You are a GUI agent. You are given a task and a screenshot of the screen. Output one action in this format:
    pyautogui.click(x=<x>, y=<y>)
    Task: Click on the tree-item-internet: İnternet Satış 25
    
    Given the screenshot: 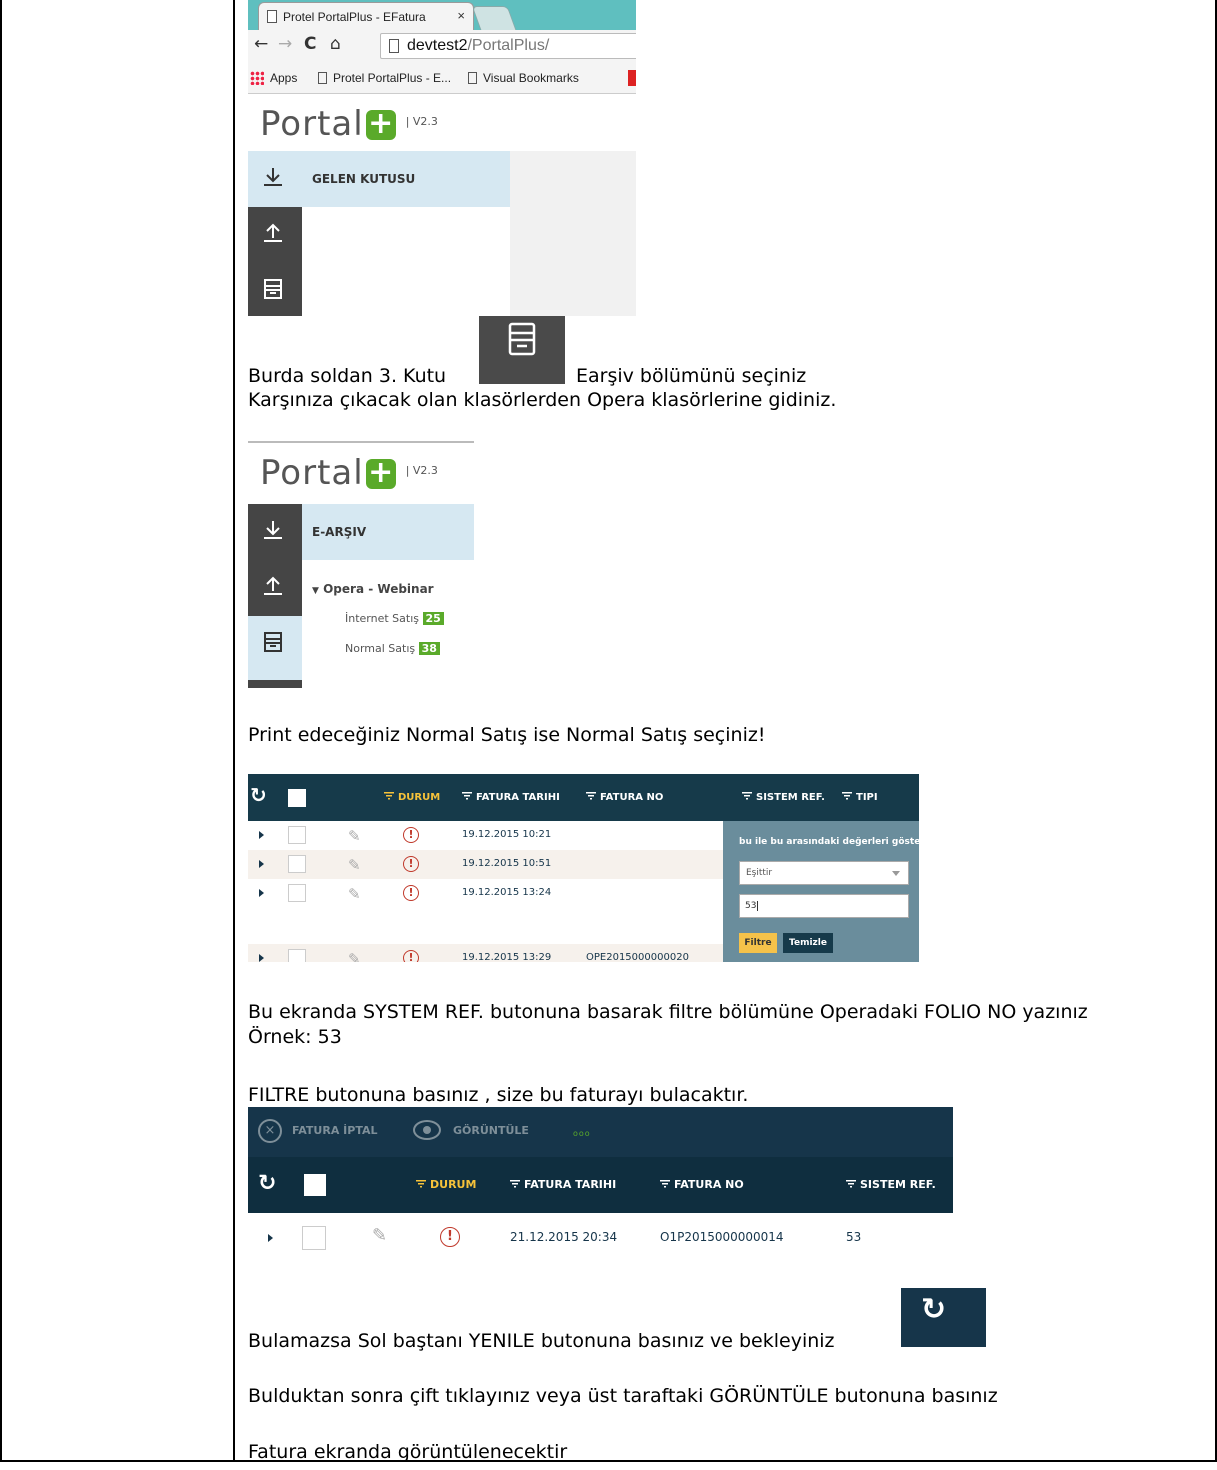 What is the action you would take?
    pyautogui.click(x=394, y=618)
    